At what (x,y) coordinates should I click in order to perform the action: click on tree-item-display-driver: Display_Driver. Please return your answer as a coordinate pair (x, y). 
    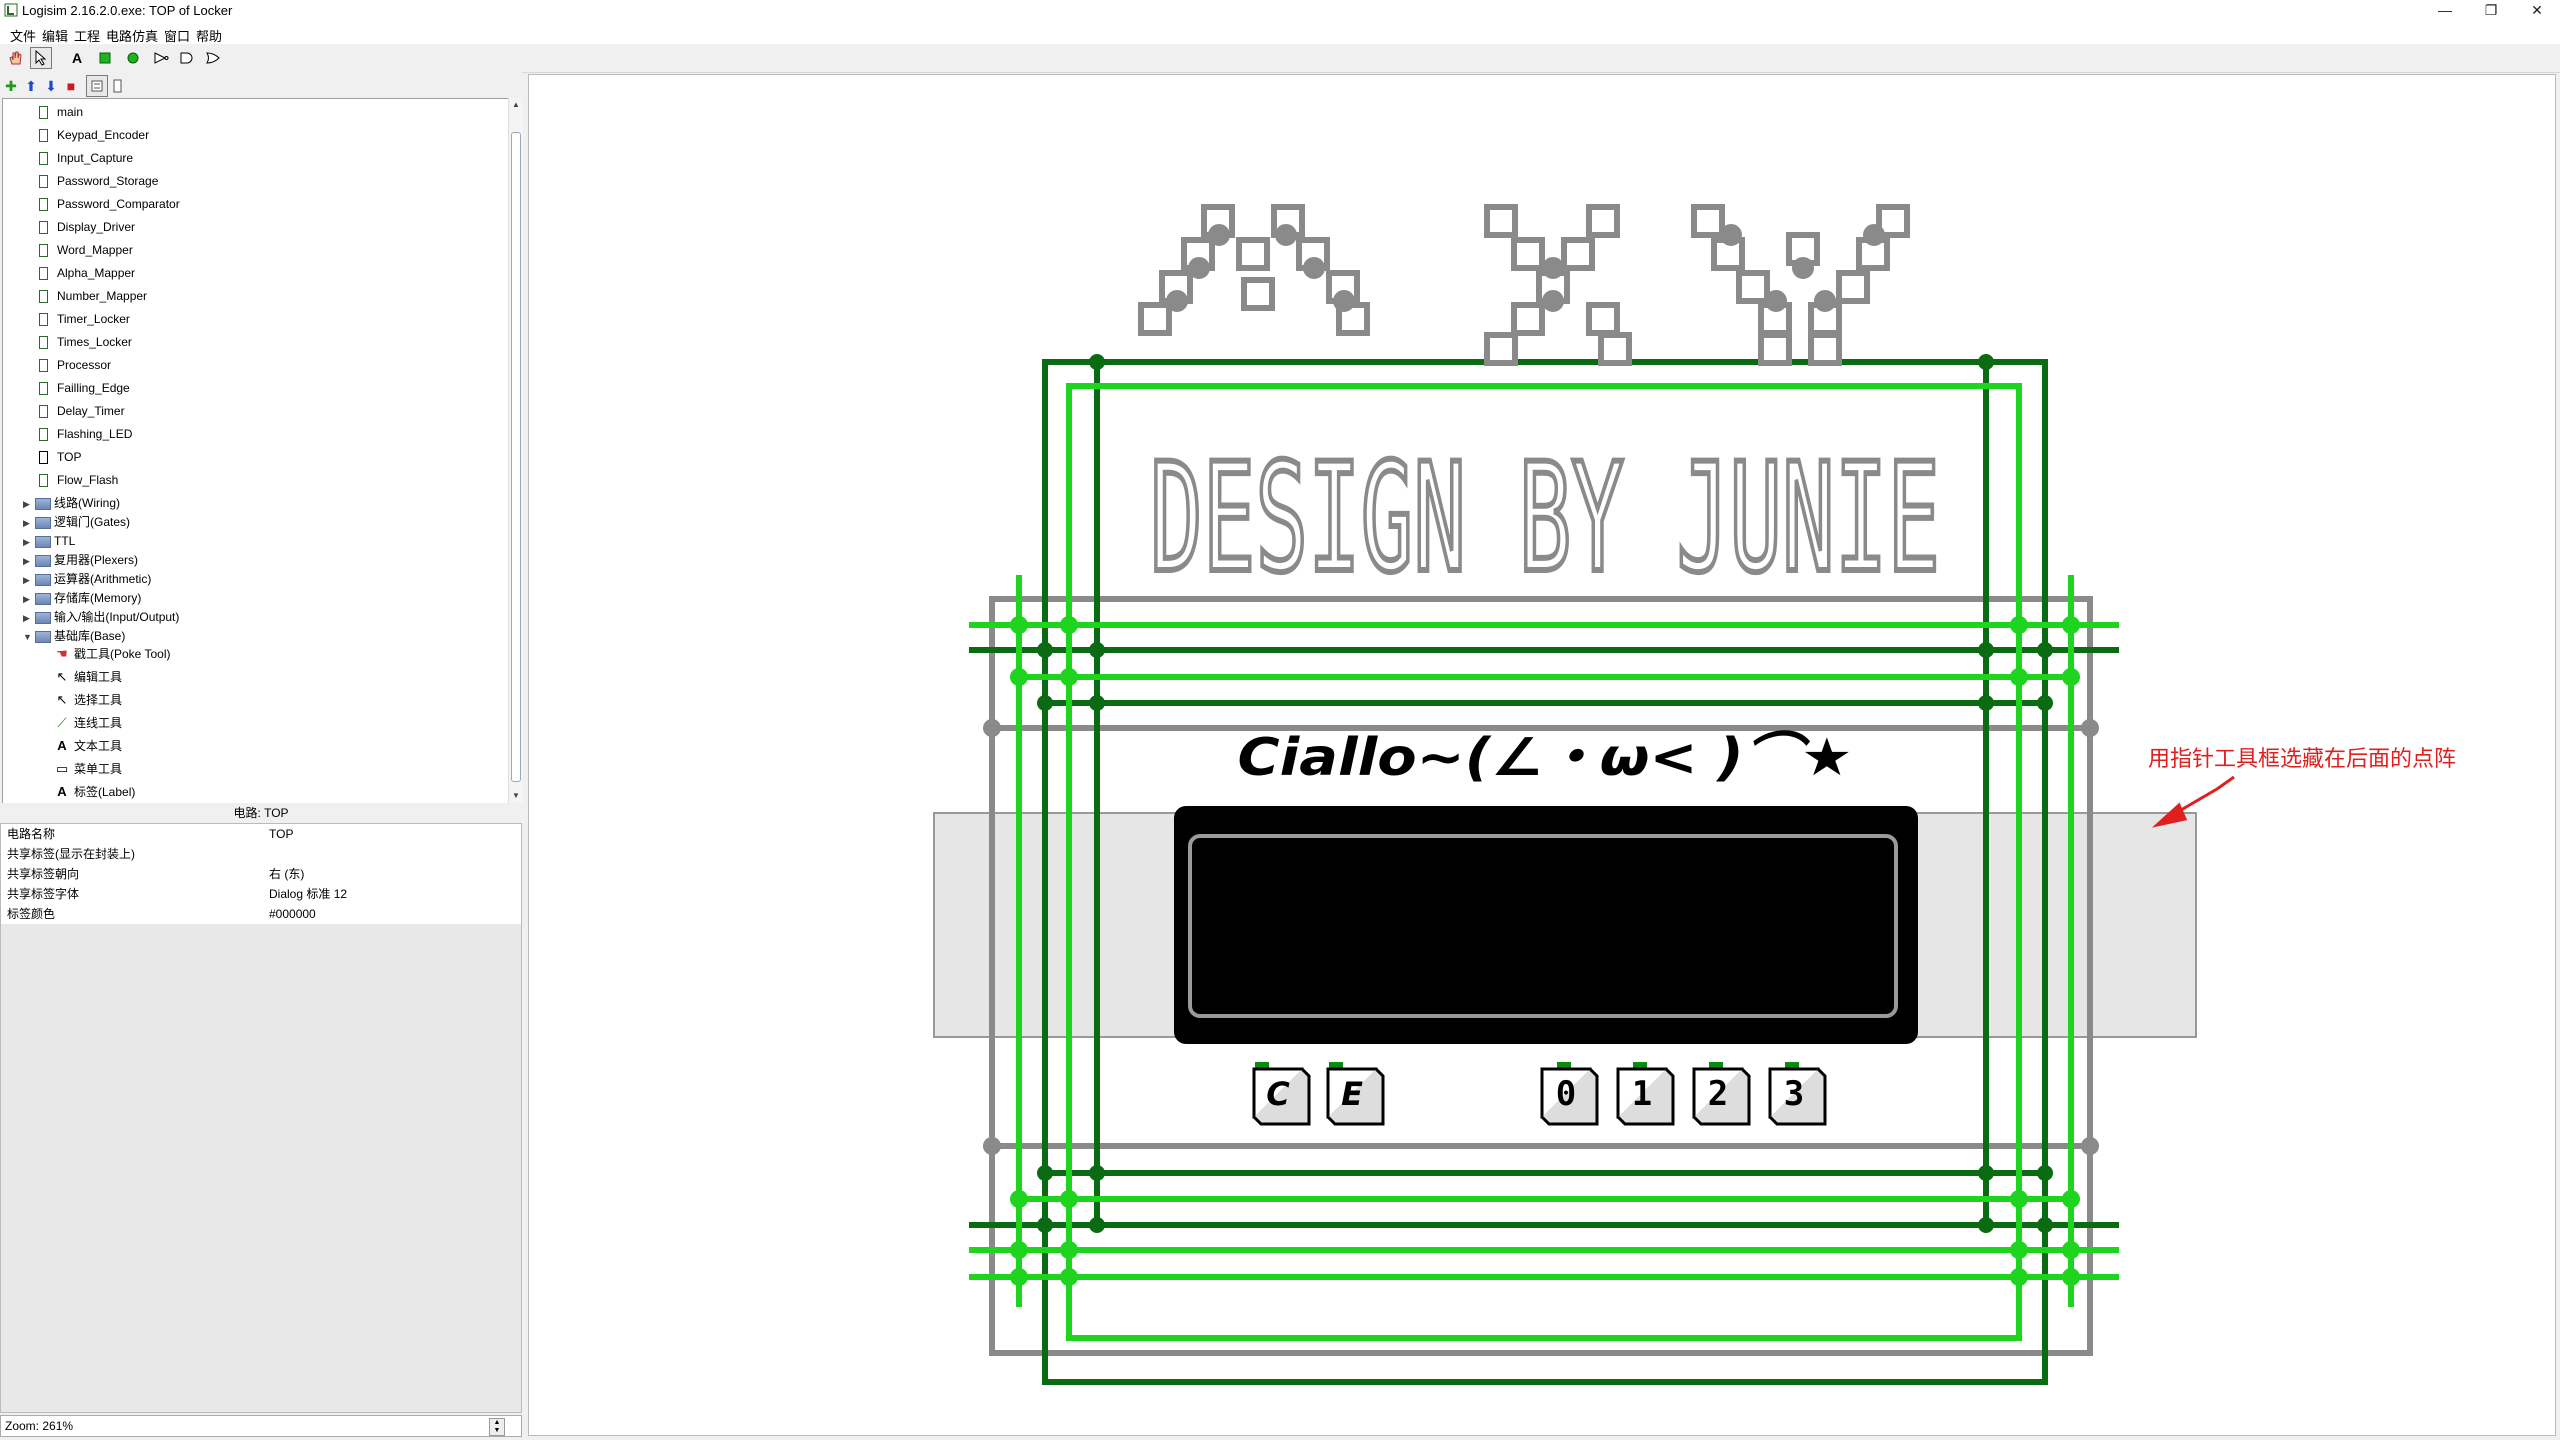
    Looking at the image, I should click on (87, 227).